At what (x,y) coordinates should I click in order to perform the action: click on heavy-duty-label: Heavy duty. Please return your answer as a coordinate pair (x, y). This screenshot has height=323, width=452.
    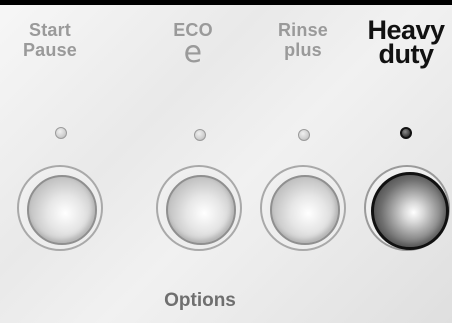
    Looking at the image, I should click on (404, 43).